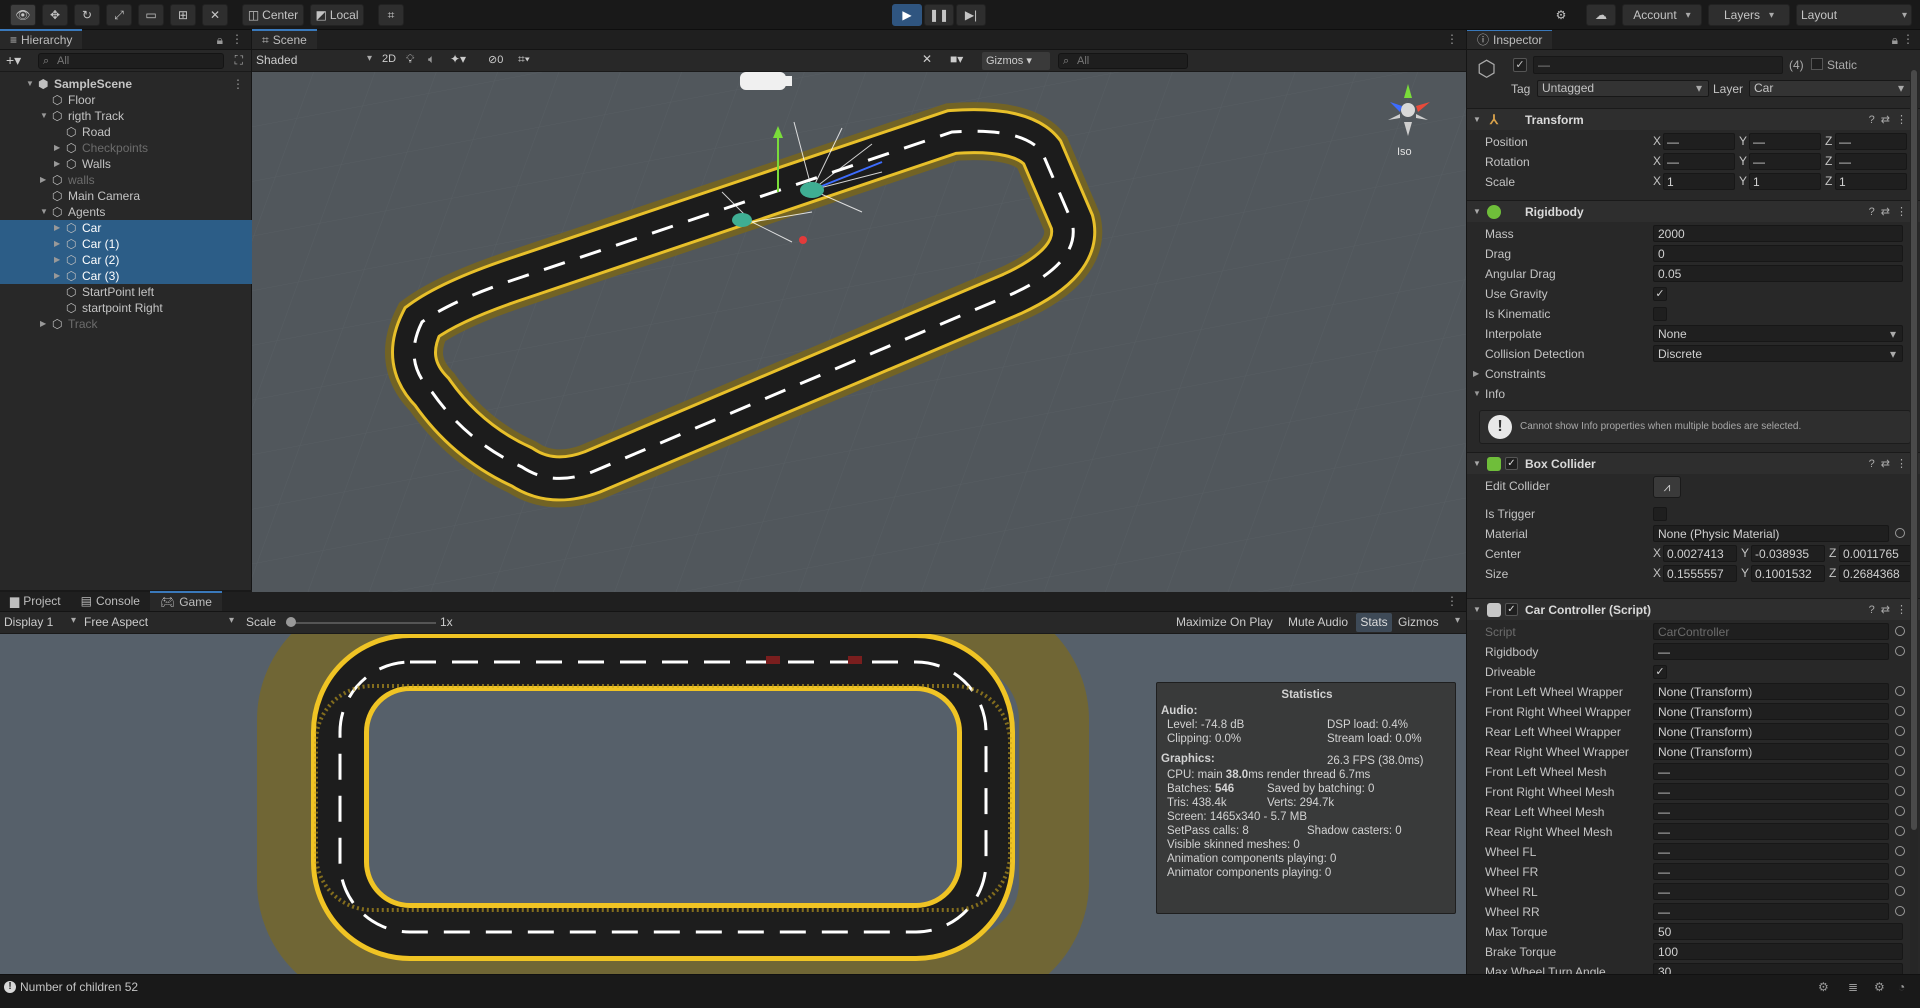 The height and width of the screenshot is (1008, 1920). I want to click on component-enabled-checkbox: ✓, so click(1511, 609).